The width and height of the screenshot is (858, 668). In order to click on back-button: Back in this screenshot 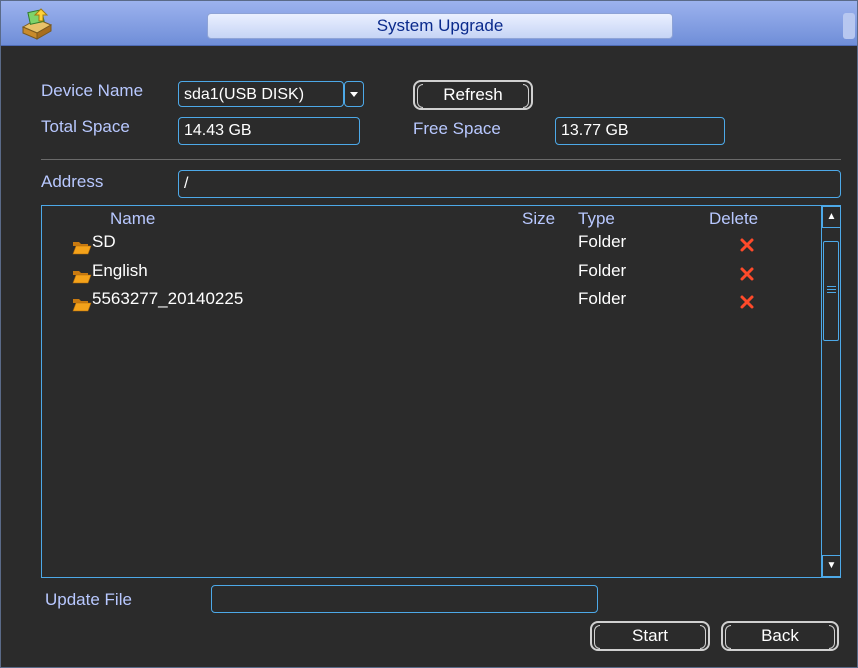, I will do `click(780, 636)`.